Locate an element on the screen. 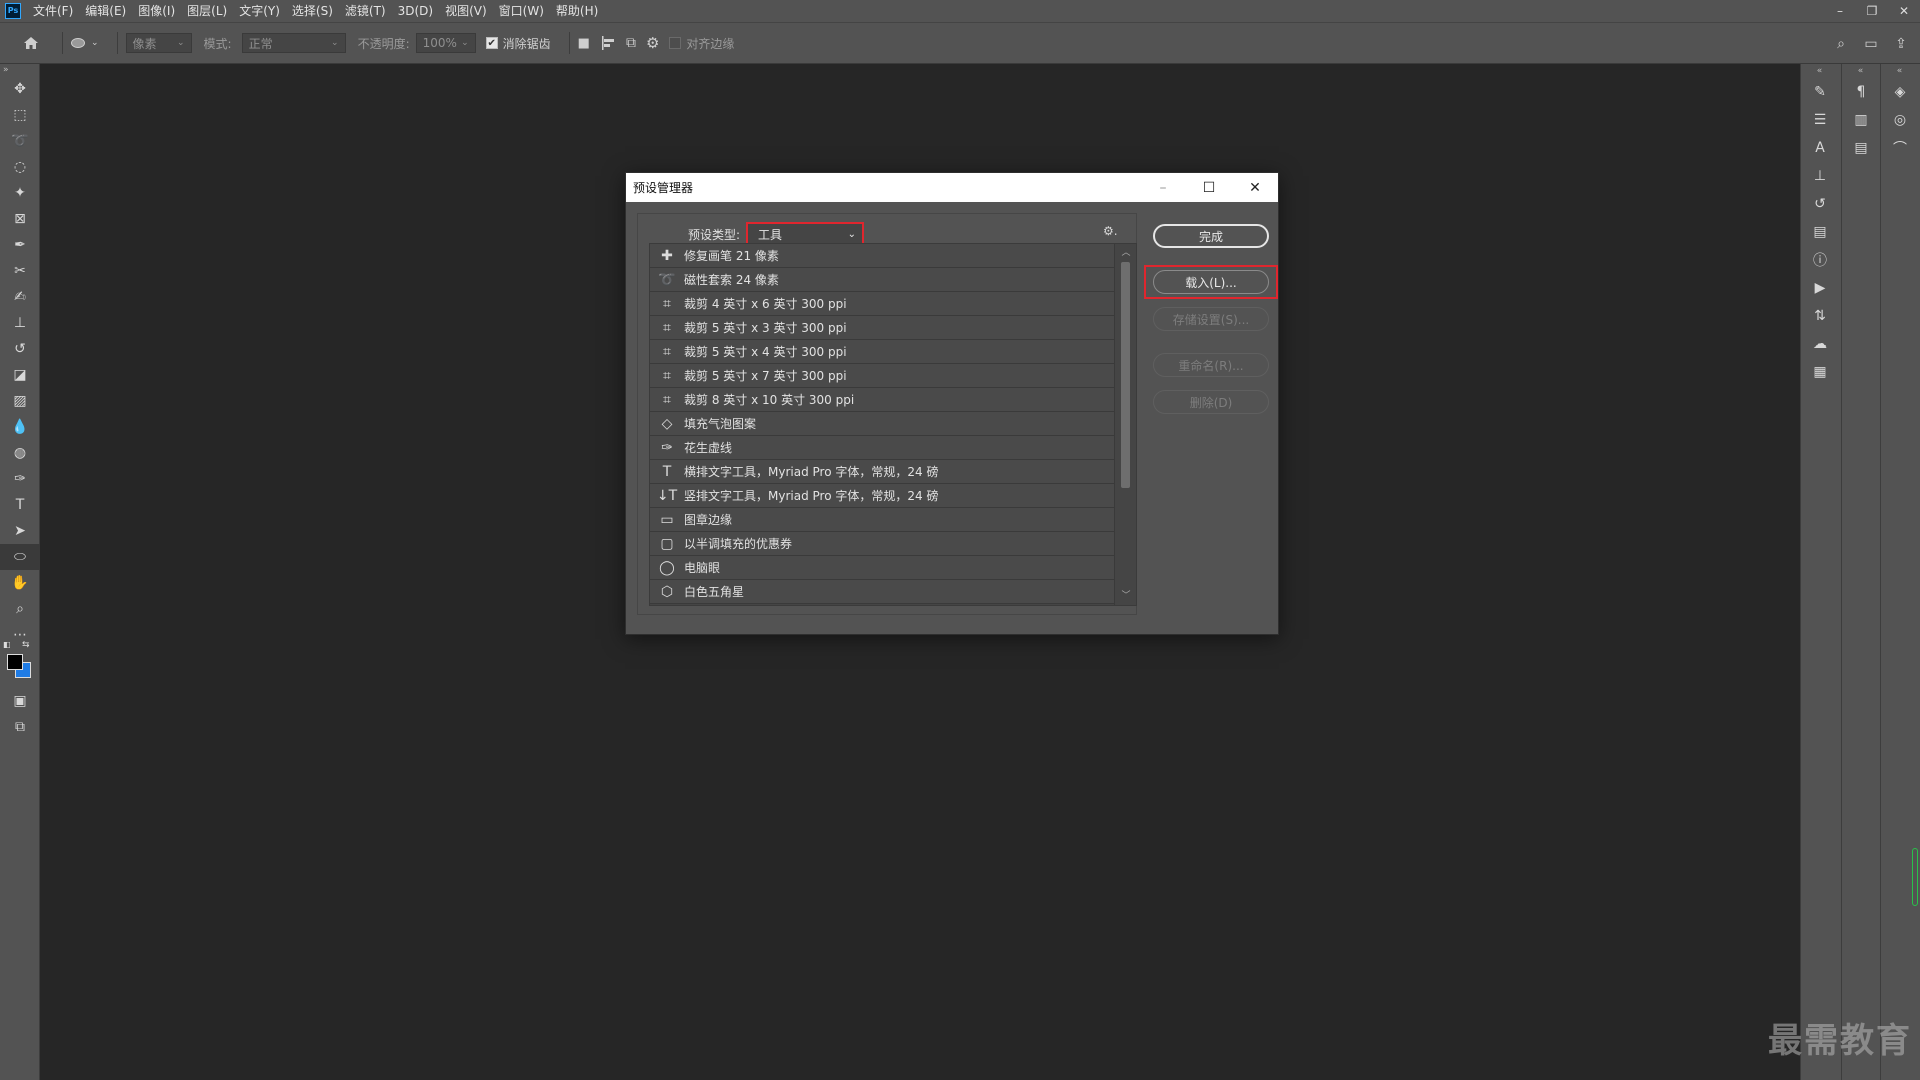 The width and height of the screenshot is (1920, 1080). preset-row: ▭ 图章边缘 is located at coordinates (882, 520).